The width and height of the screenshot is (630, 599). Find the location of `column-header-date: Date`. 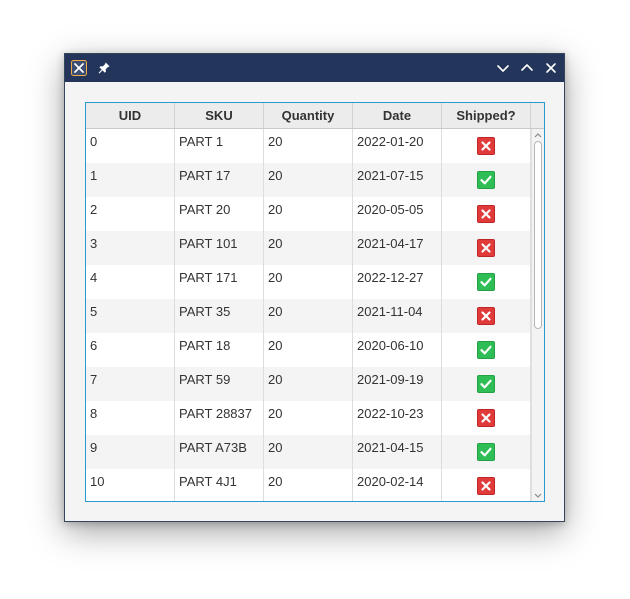

column-header-date: Date is located at coordinates (397, 115).